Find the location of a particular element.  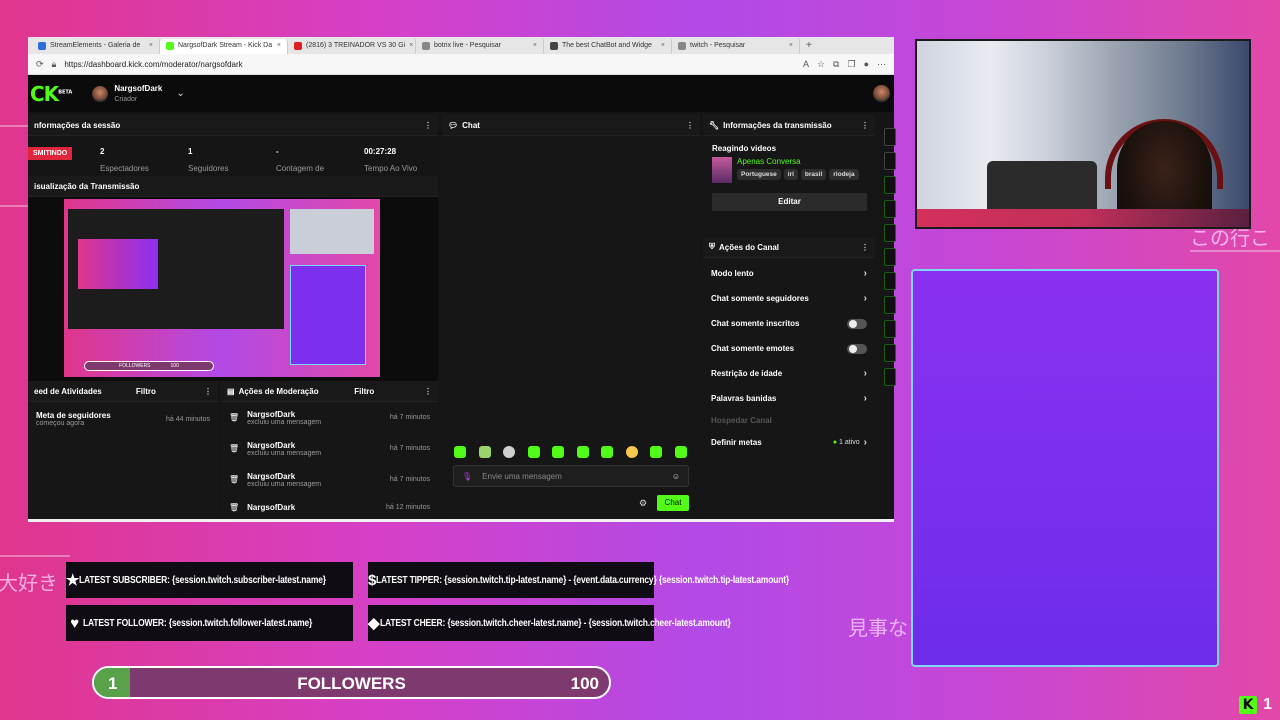

favorite-star-icon: ☆ is located at coordinates (821, 64).